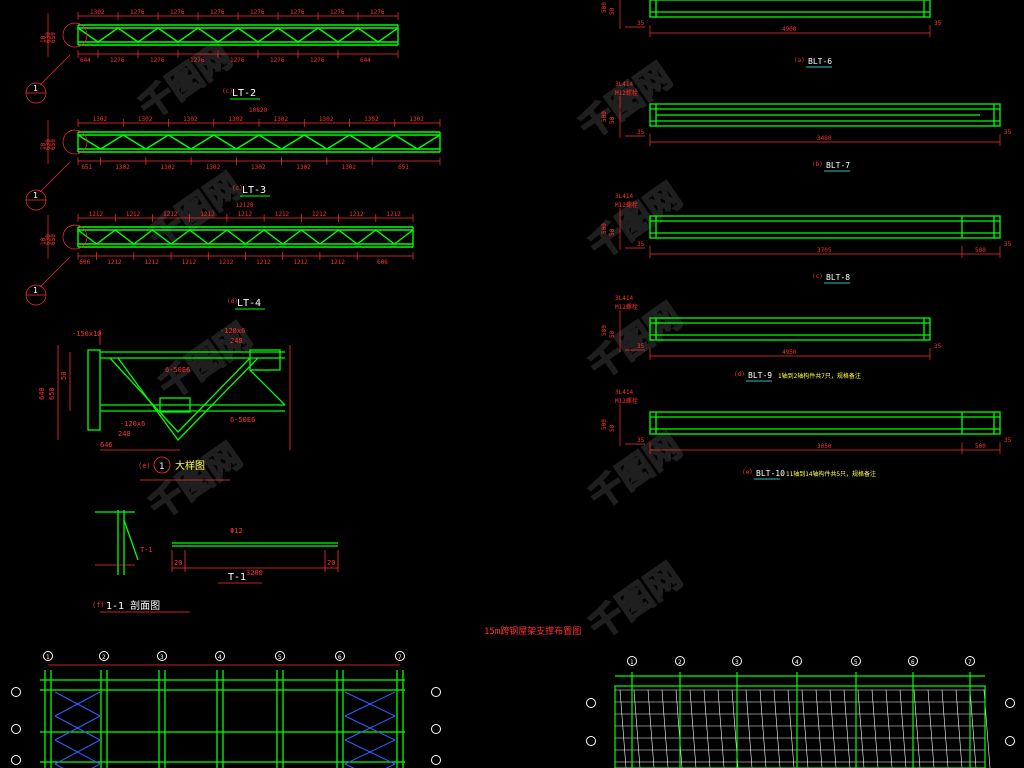 The image size is (1024, 768). I want to click on grid-bubble-label: 1, so click(48, 657).